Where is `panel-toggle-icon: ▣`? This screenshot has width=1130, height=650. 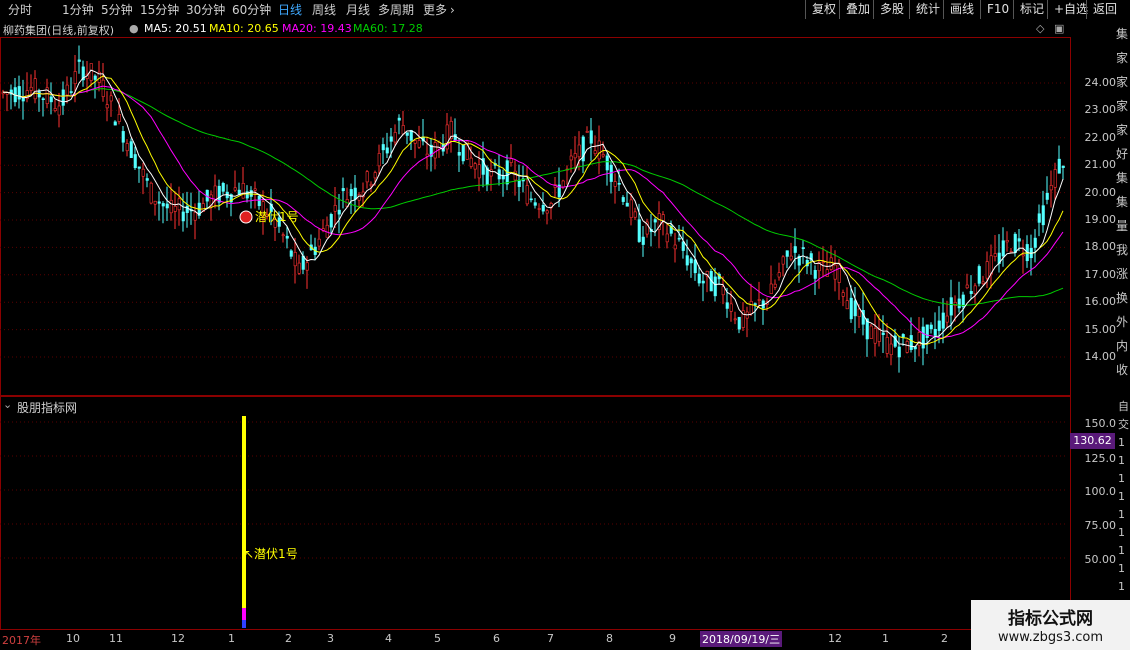
panel-toggle-icon: ▣ is located at coordinates (1059, 28).